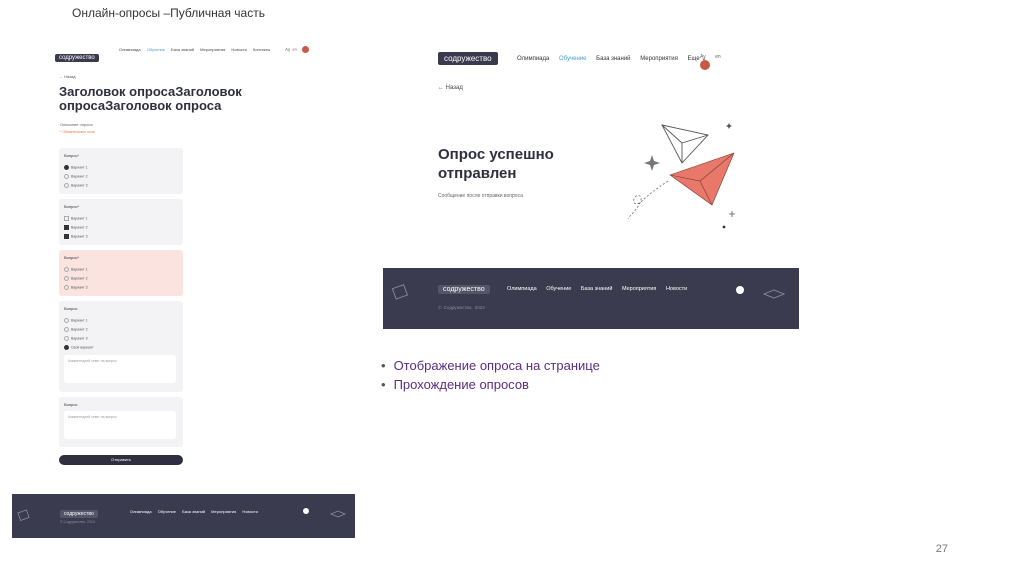 This screenshot has height=574, width=1024. I want to click on survey-description: Описание опроса, so click(76, 124).